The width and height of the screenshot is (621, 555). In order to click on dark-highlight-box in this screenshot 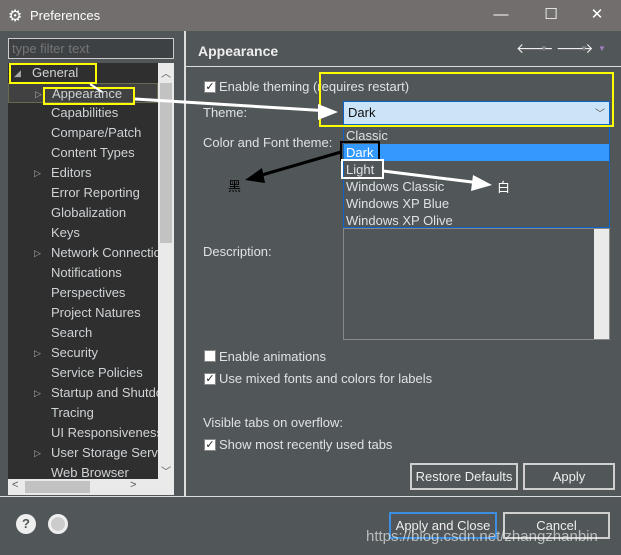, I will do `click(360, 151)`.